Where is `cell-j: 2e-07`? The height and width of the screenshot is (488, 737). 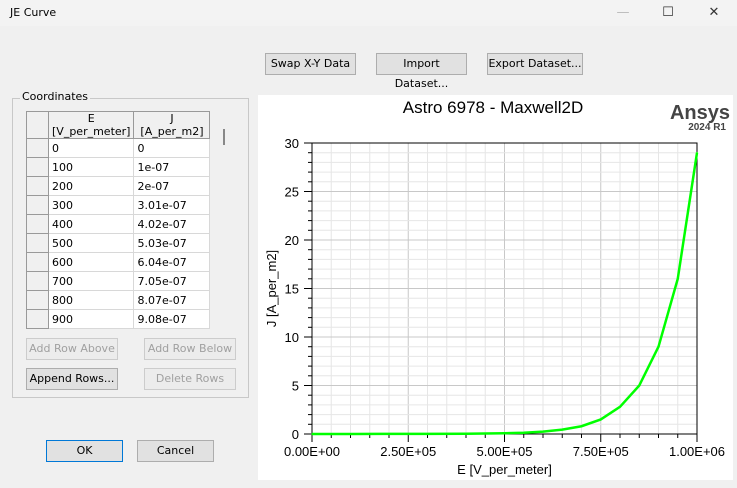 cell-j: 2e-07 is located at coordinates (172, 186).